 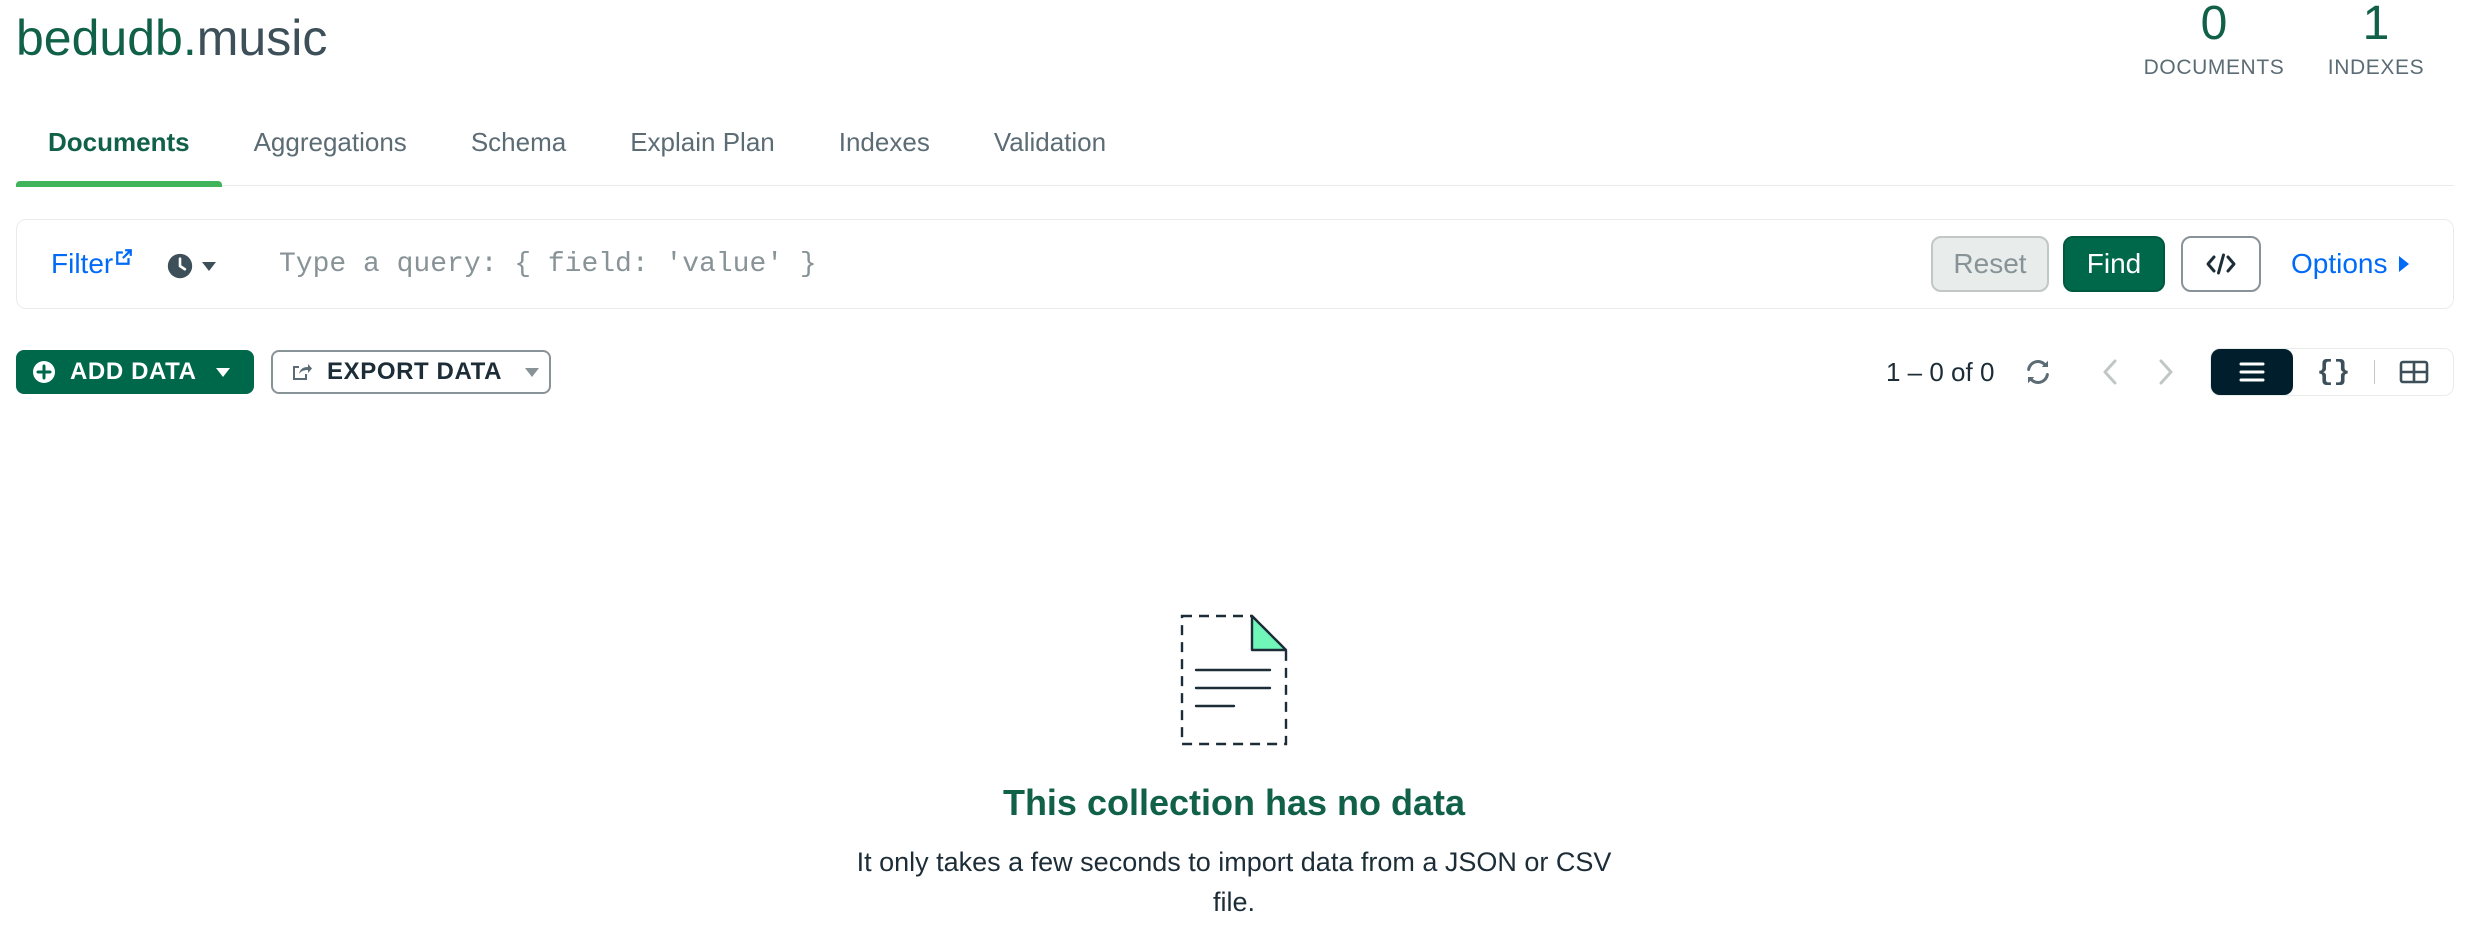 I want to click on code-icon, so click(x=2221, y=264).